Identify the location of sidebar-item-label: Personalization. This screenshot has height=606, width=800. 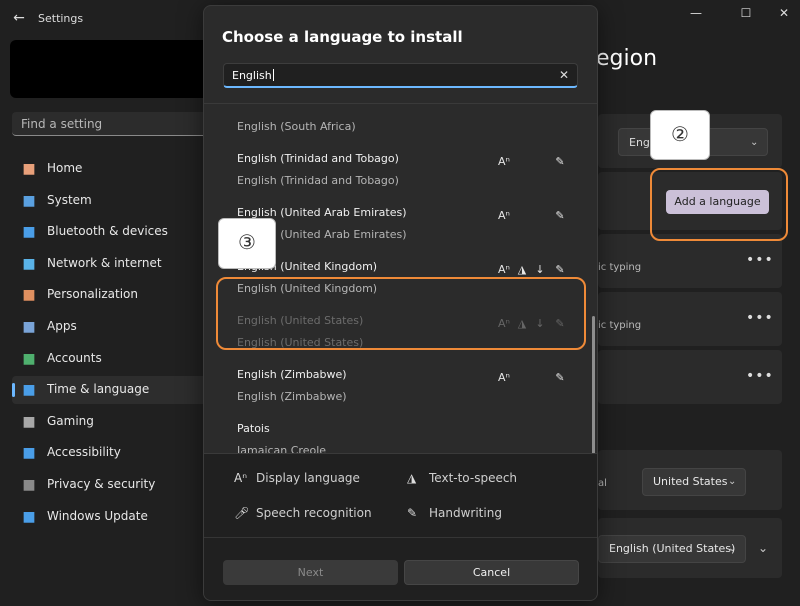
(92, 294).